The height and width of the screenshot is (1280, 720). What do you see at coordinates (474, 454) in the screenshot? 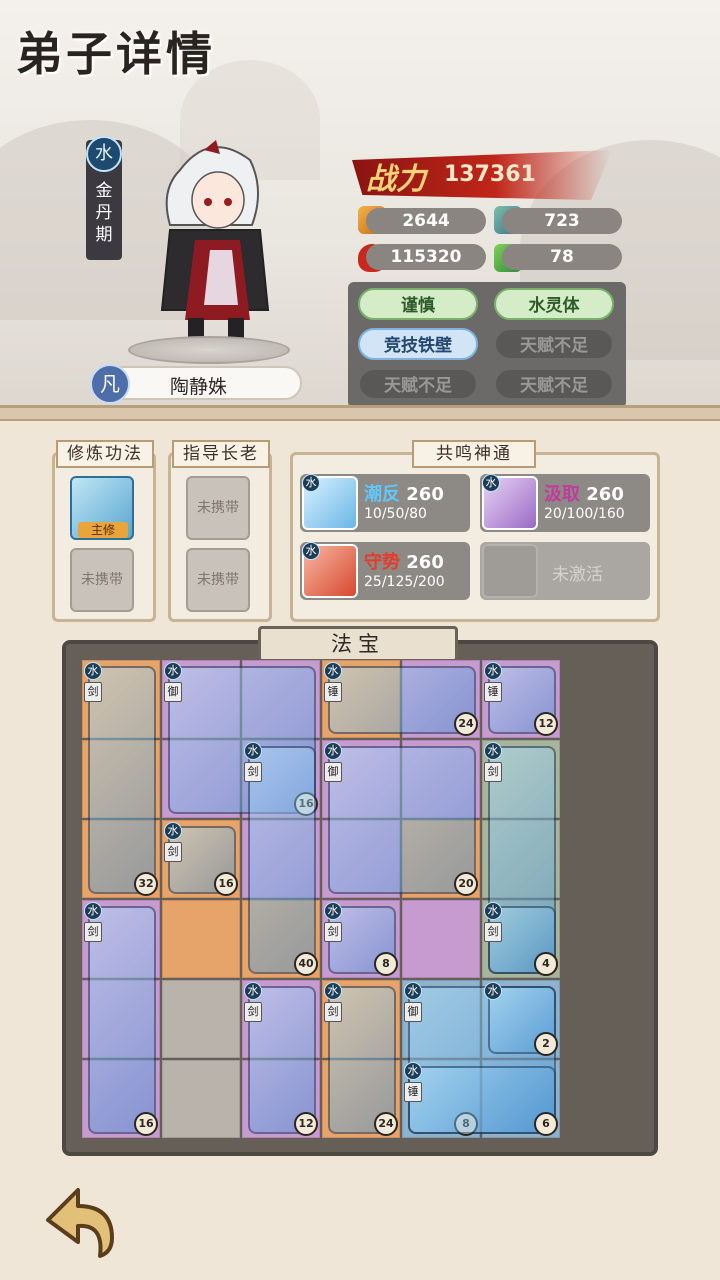
I see `resonance-title: 共鸣神通` at bounding box center [474, 454].